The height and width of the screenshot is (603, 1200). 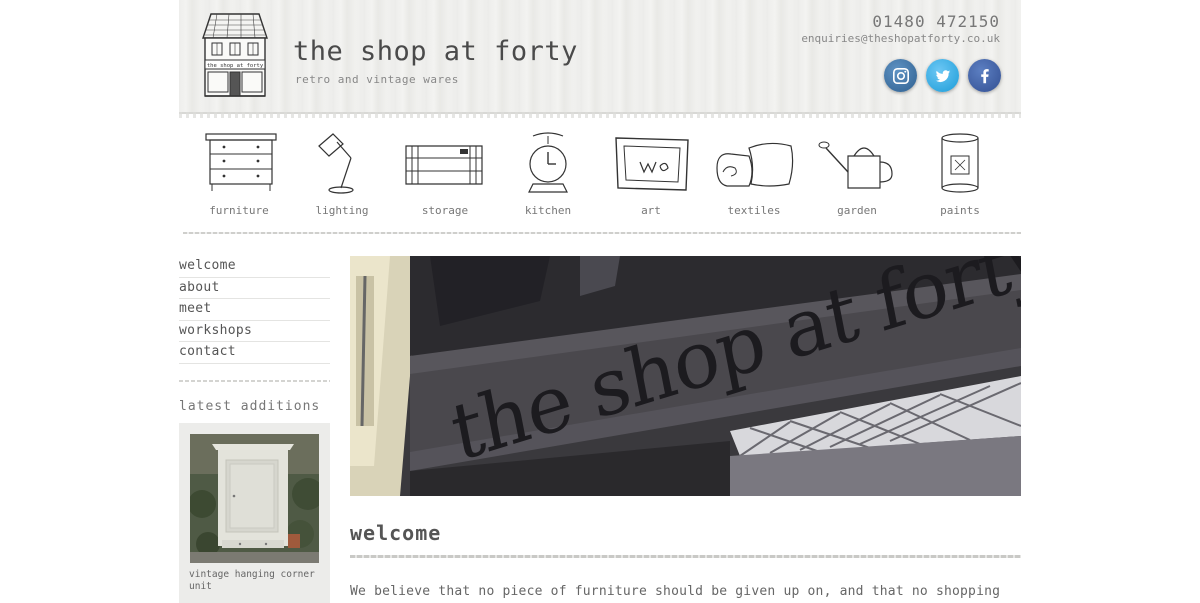 What do you see at coordinates (254, 498) in the screenshot?
I see `corner-unit-photo` at bounding box center [254, 498].